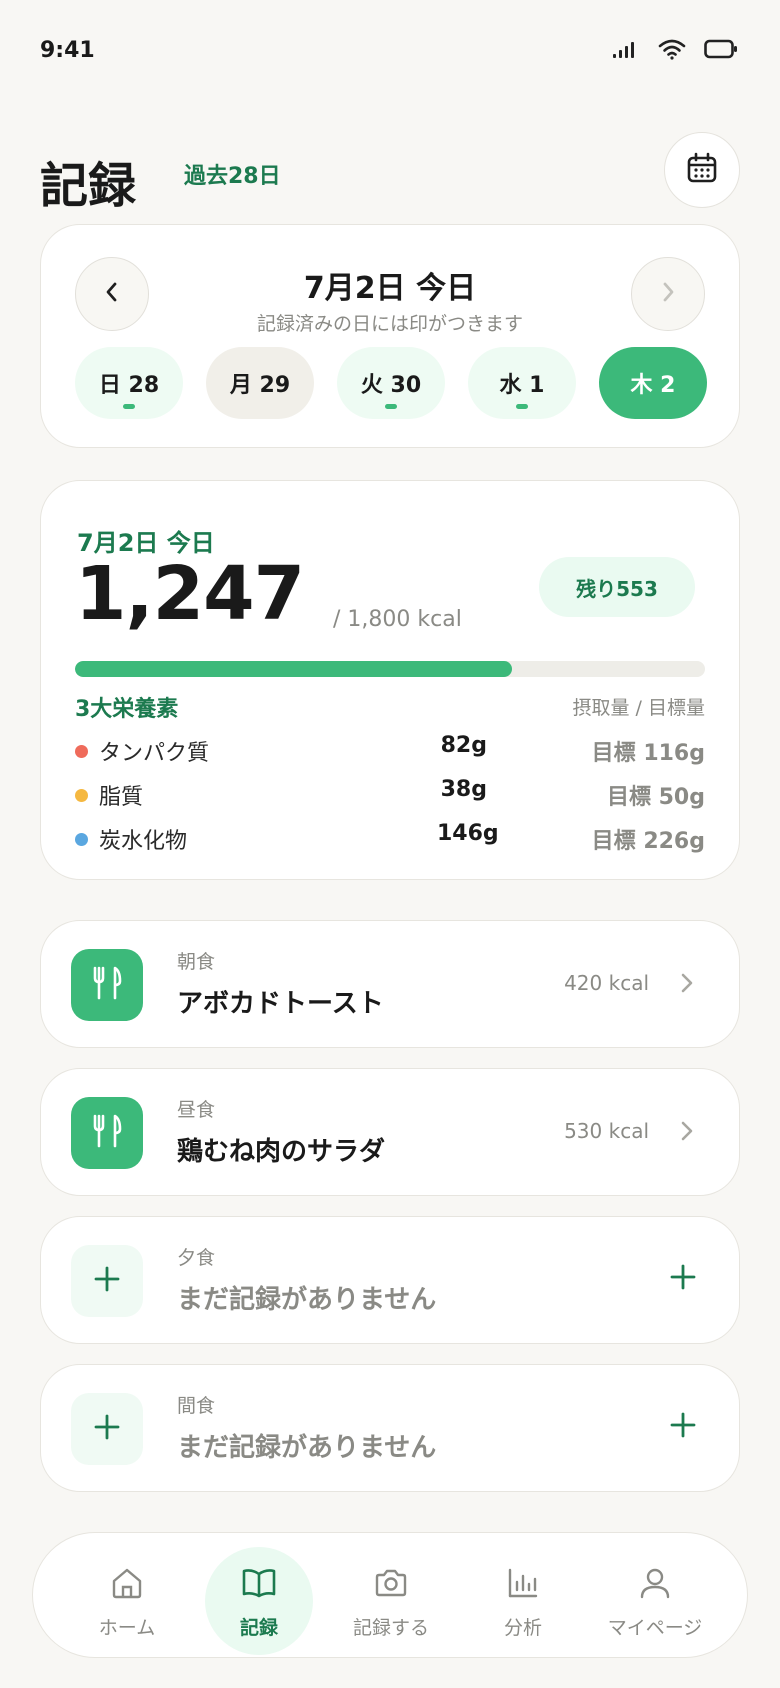 This screenshot has height=1688, width=780. What do you see at coordinates (196, 962) in the screenshot?
I see `meal-type: 朝食` at bounding box center [196, 962].